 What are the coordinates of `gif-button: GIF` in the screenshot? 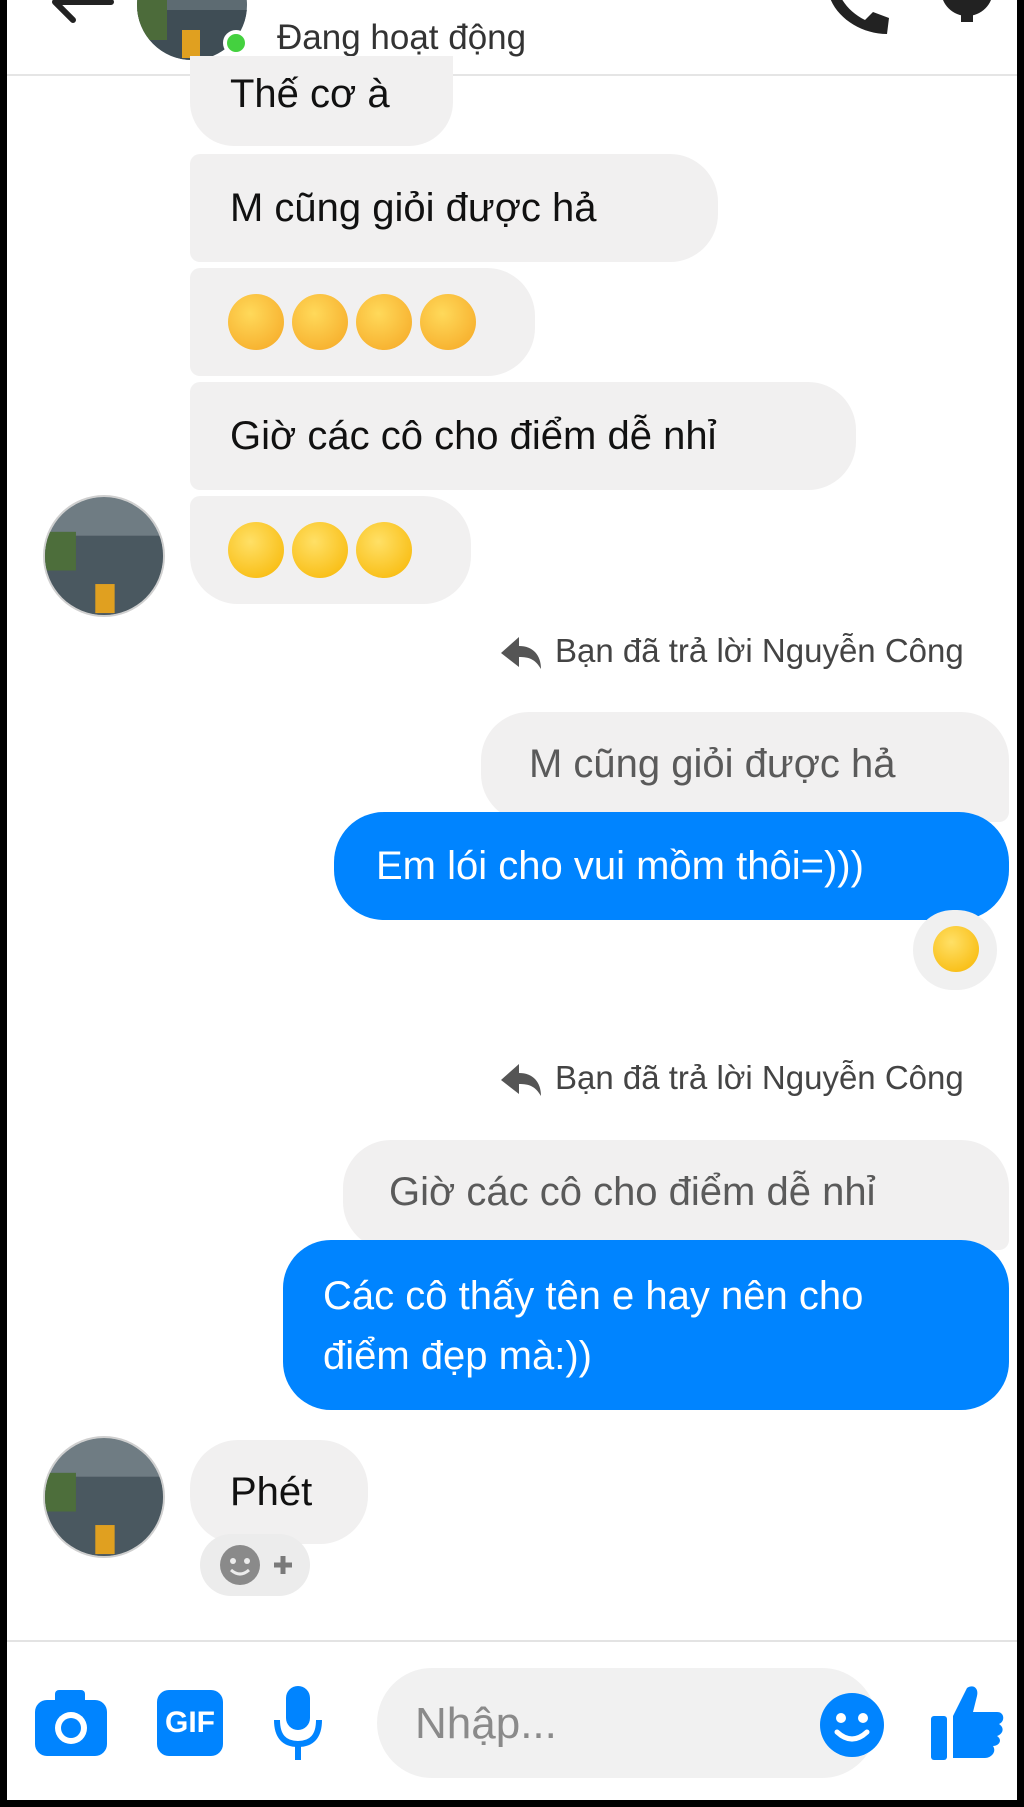 It's located at (190, 1723).